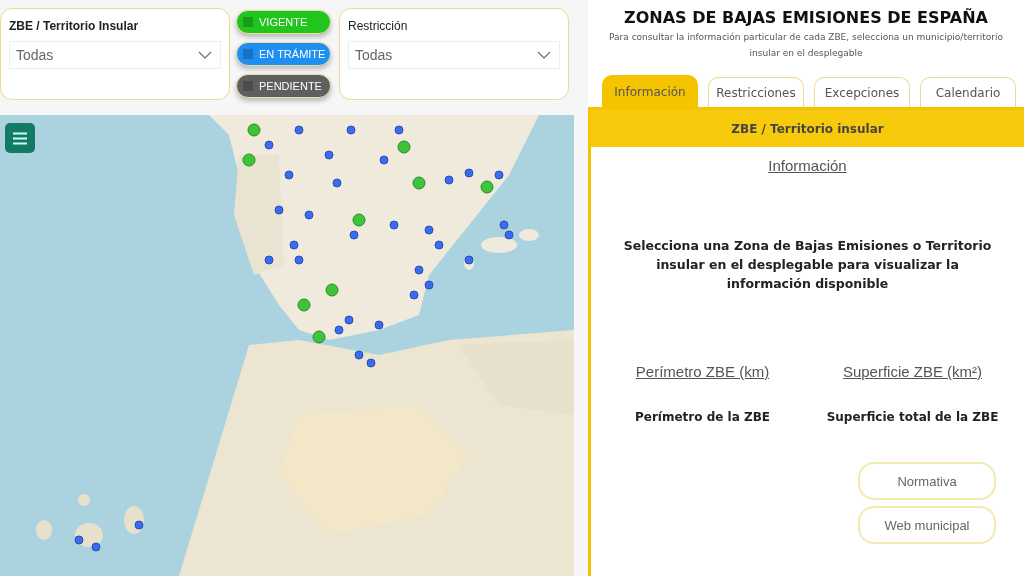 The width and height of the screenshot is (1024, 576). Describe the element at coordinates (283, 86) in the screenshot. I see `status-filter-button: PENDIENTE` at that location.